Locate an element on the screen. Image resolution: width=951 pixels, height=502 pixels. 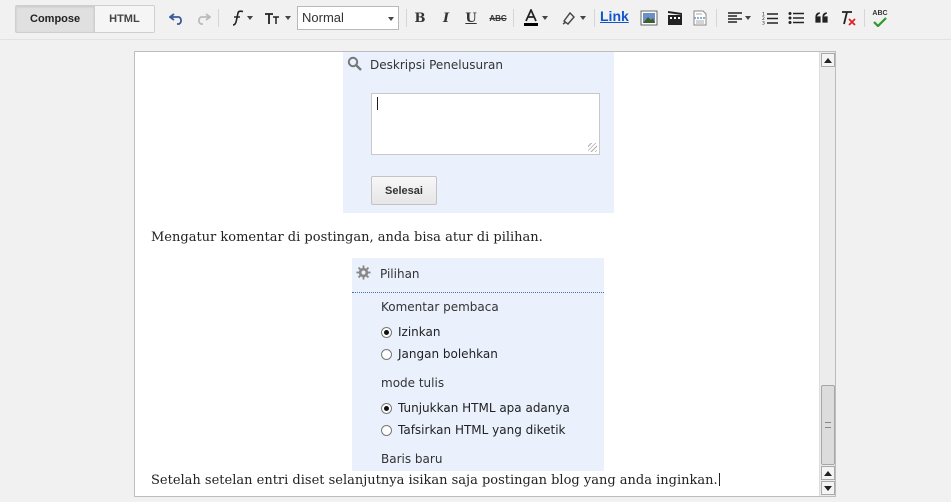
quote-button is located at coordinates (822, 18).